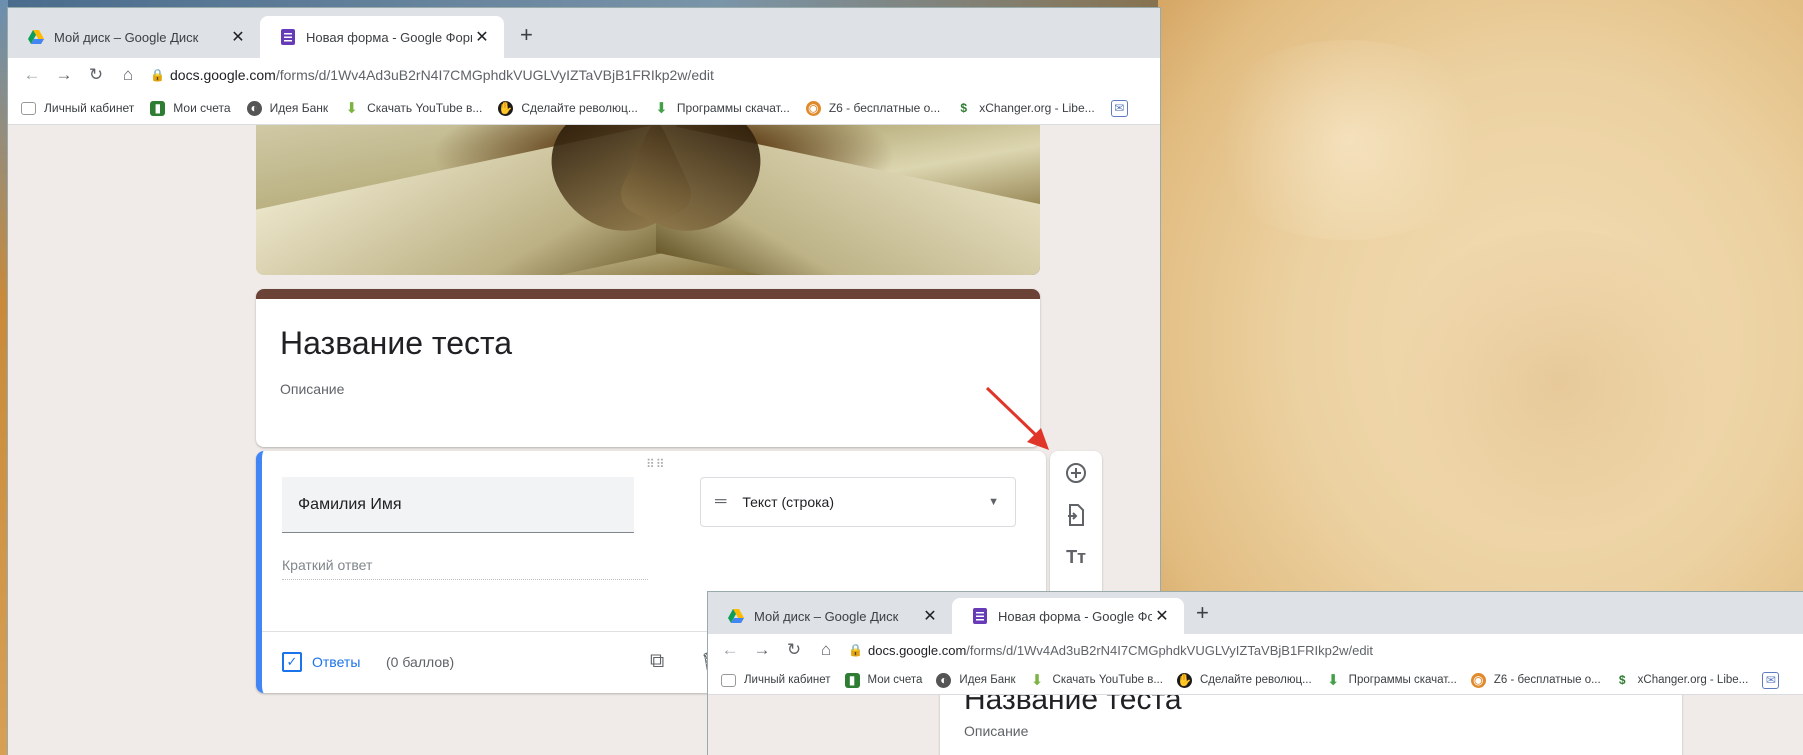 This screenshot has height=755, width=1803. I want to click on dropdown-arrow-icon: ▼, so click(993, 502).